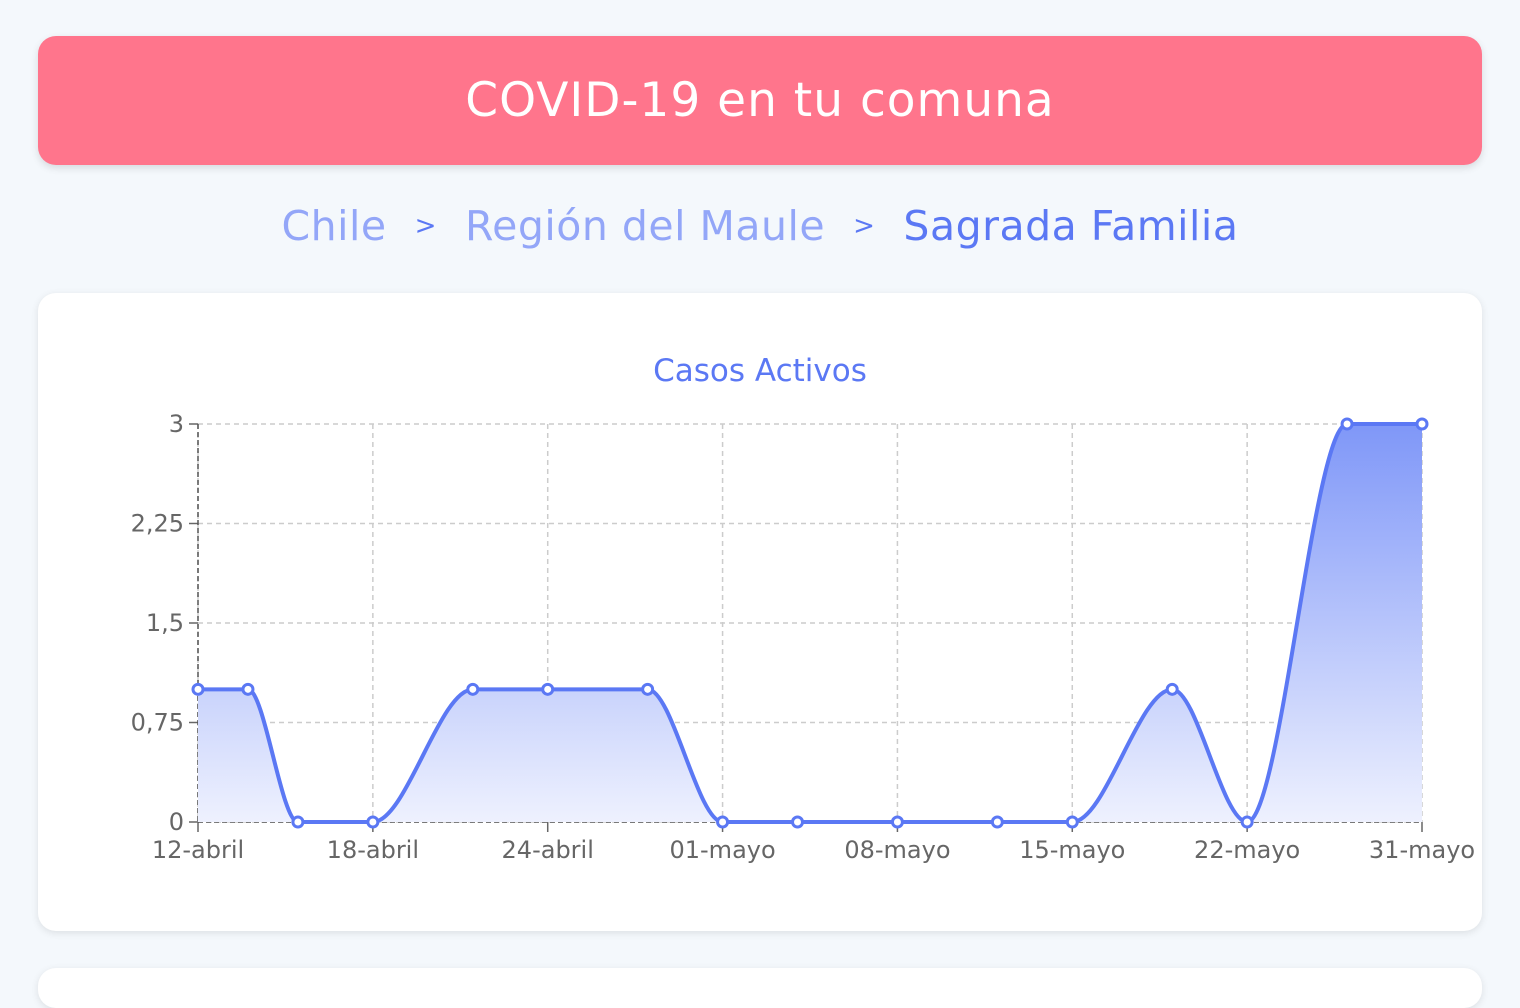 The width and height of the screenshot is (1520, 1008). Describe the element at coordinates (176, 424) in the screenshot. I see `y-tick-label: 3` at that location.